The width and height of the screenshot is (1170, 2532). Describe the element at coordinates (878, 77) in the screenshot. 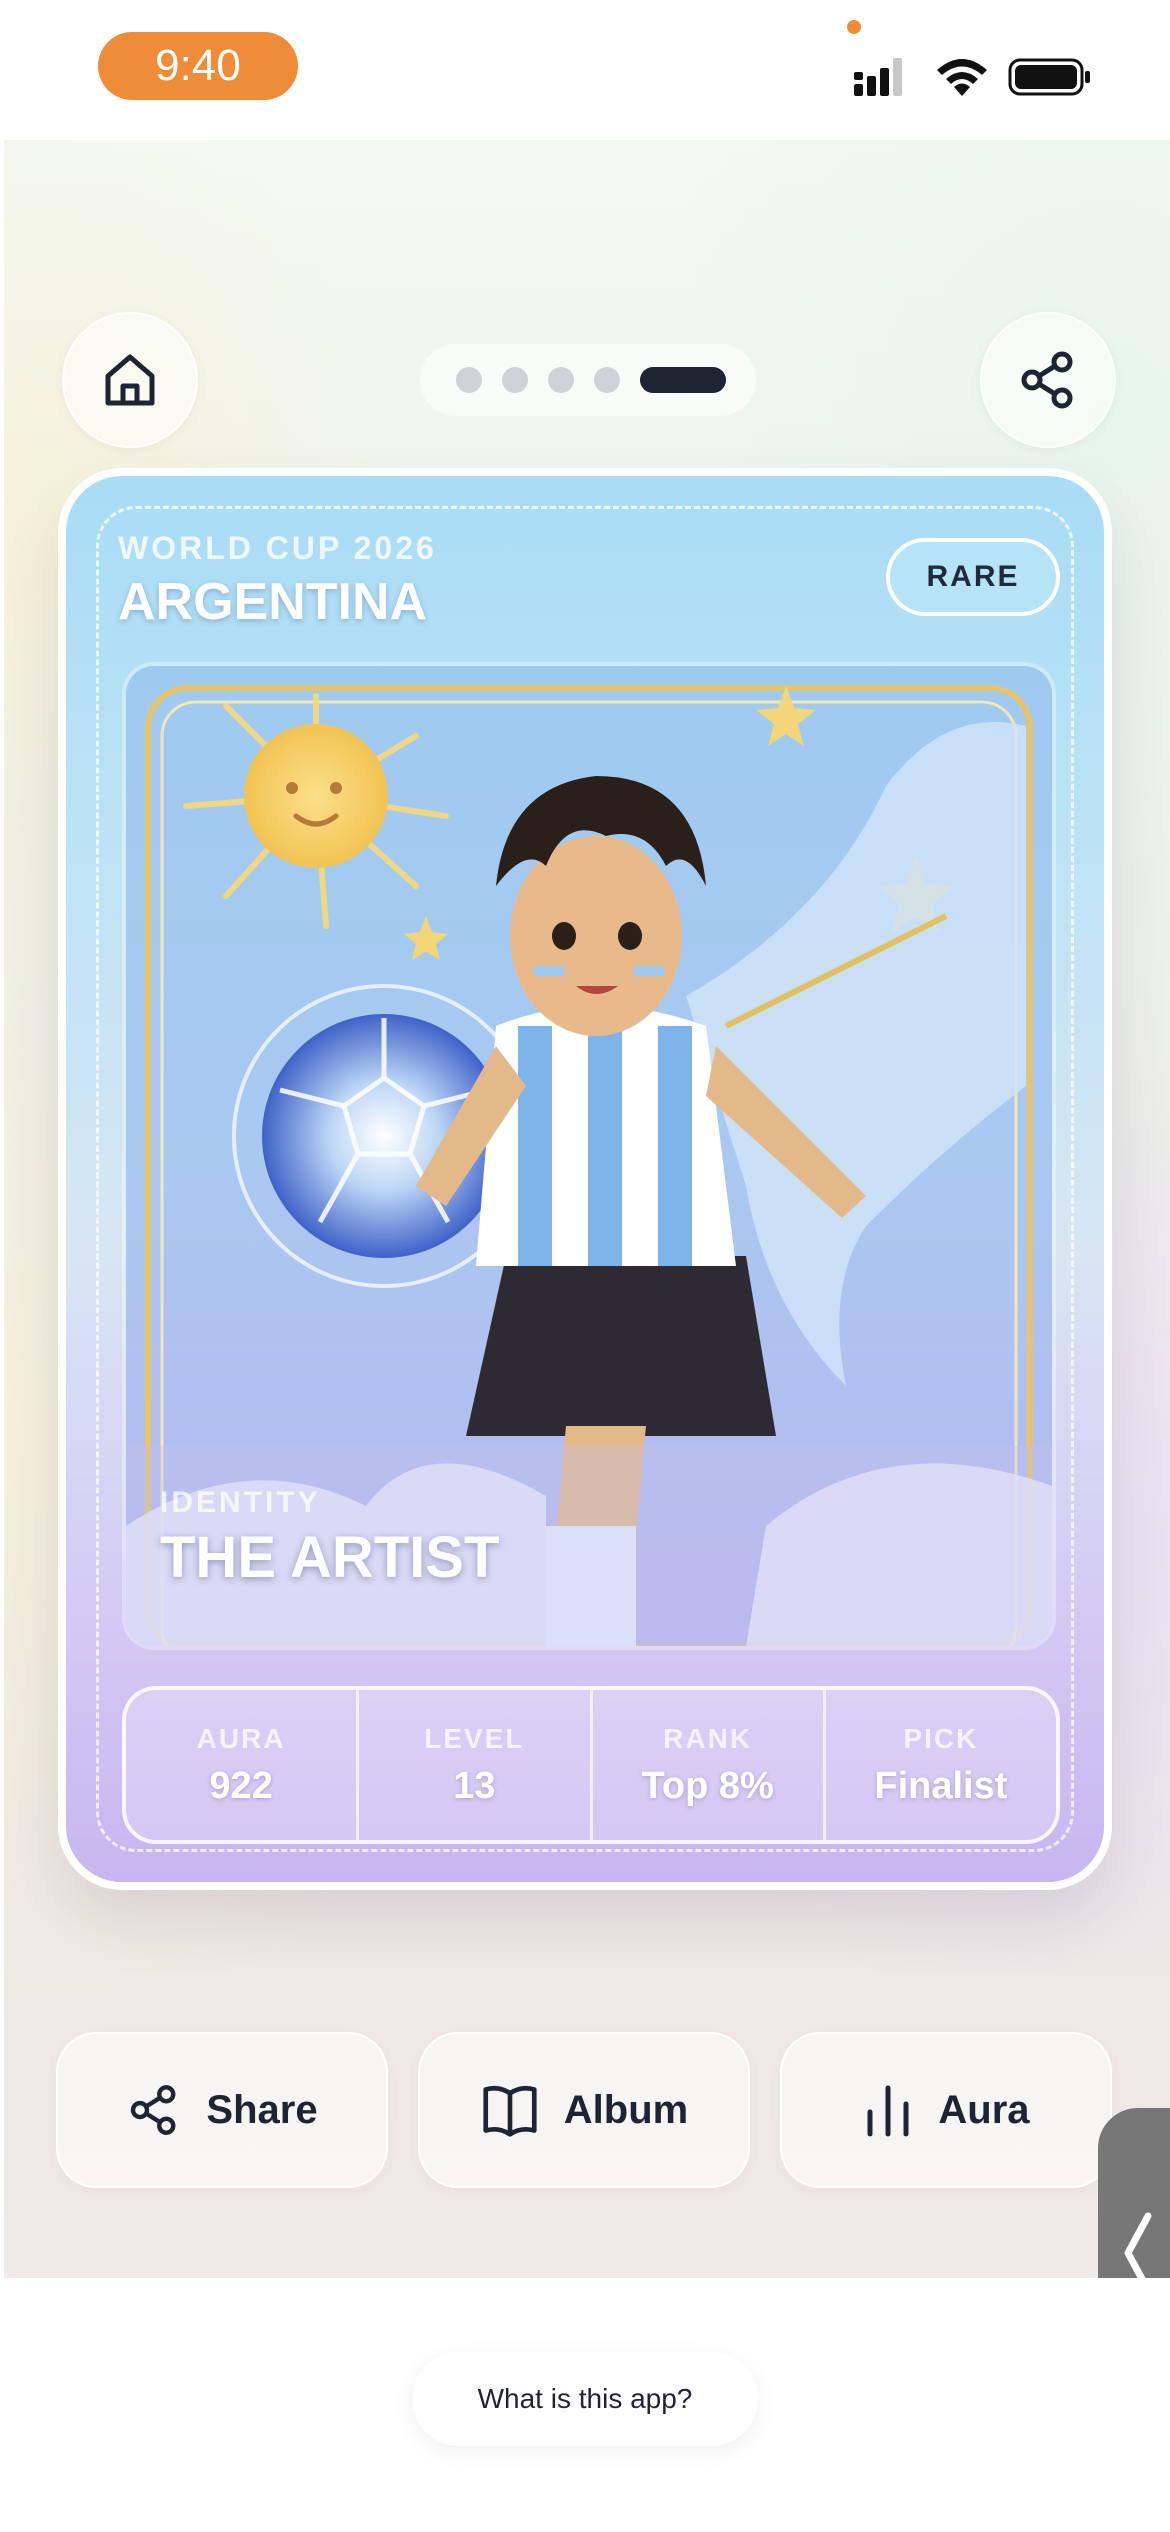

I see `cellular-signal-icon` at that location.